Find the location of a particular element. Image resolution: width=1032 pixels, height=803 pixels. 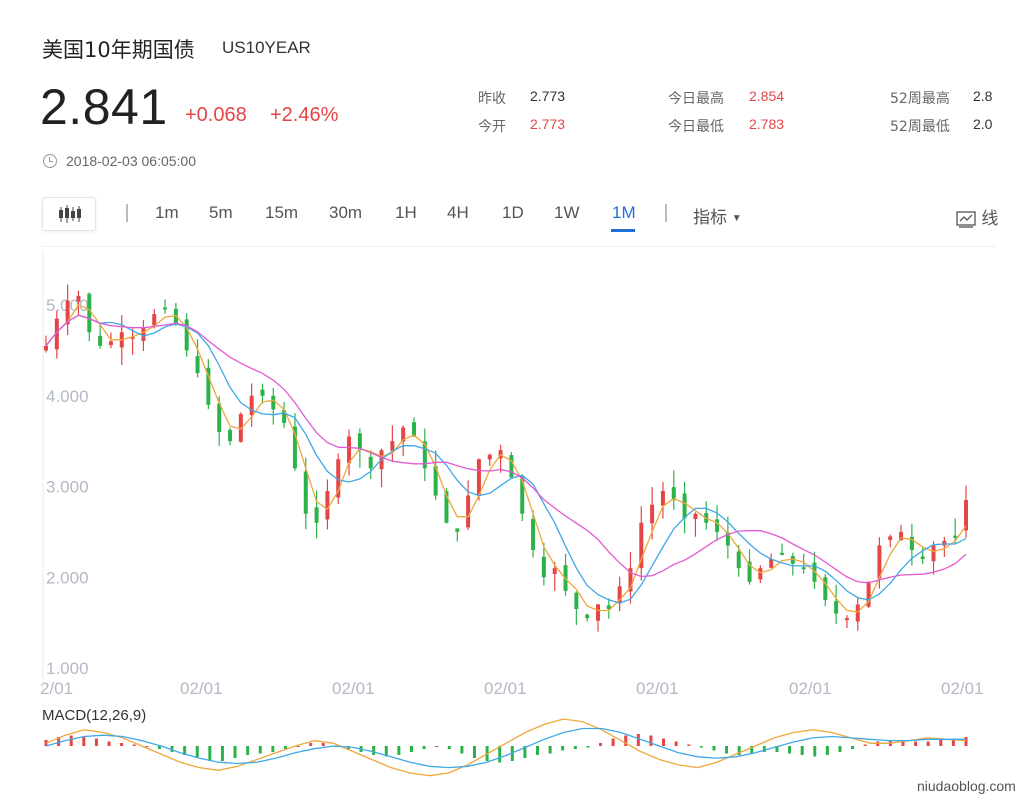

macd-label: MACD(12,26,9) is located at coordinates (94, 715).